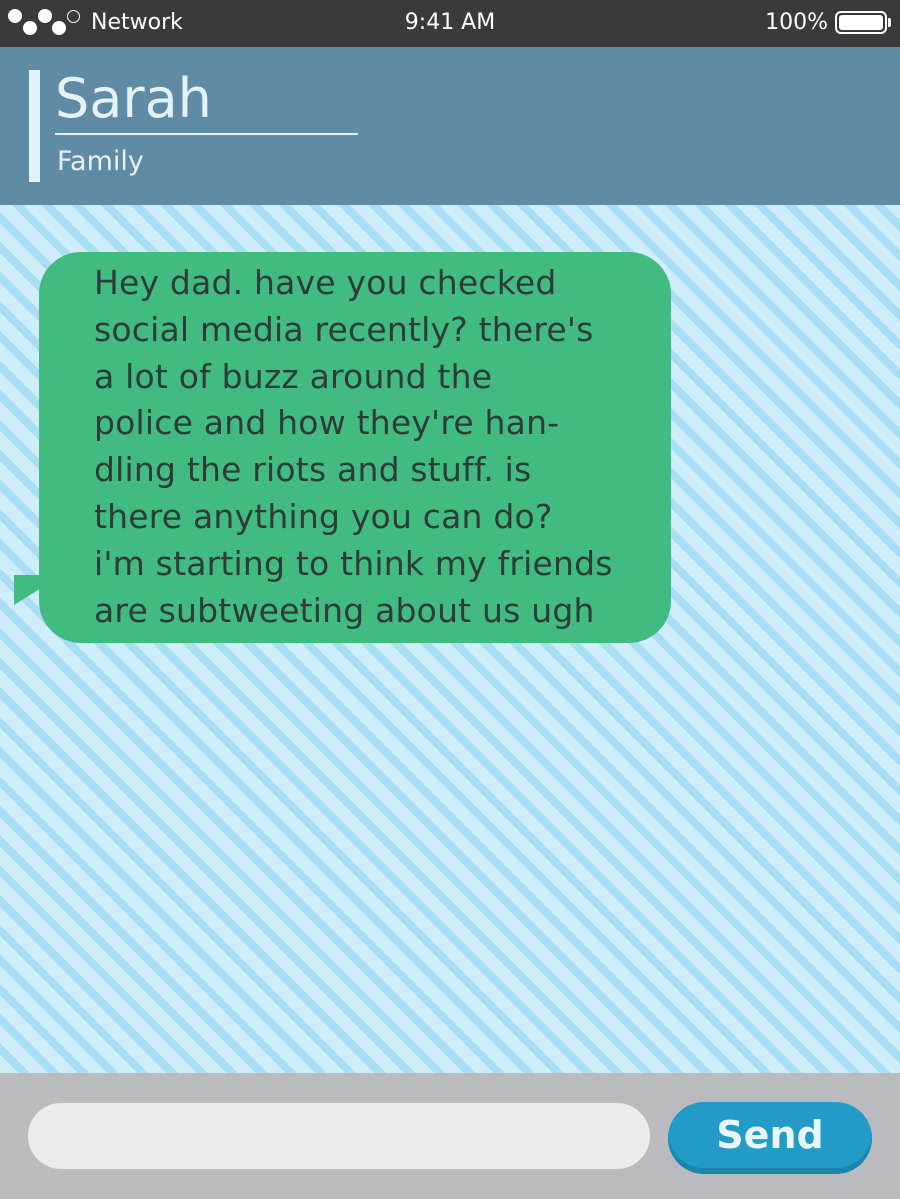 The image size is (900, 1199). Describe the element at coordinates (450, 23) in the screenshot. I see `status-bar: Network 9:41 AM 100%` at that location.